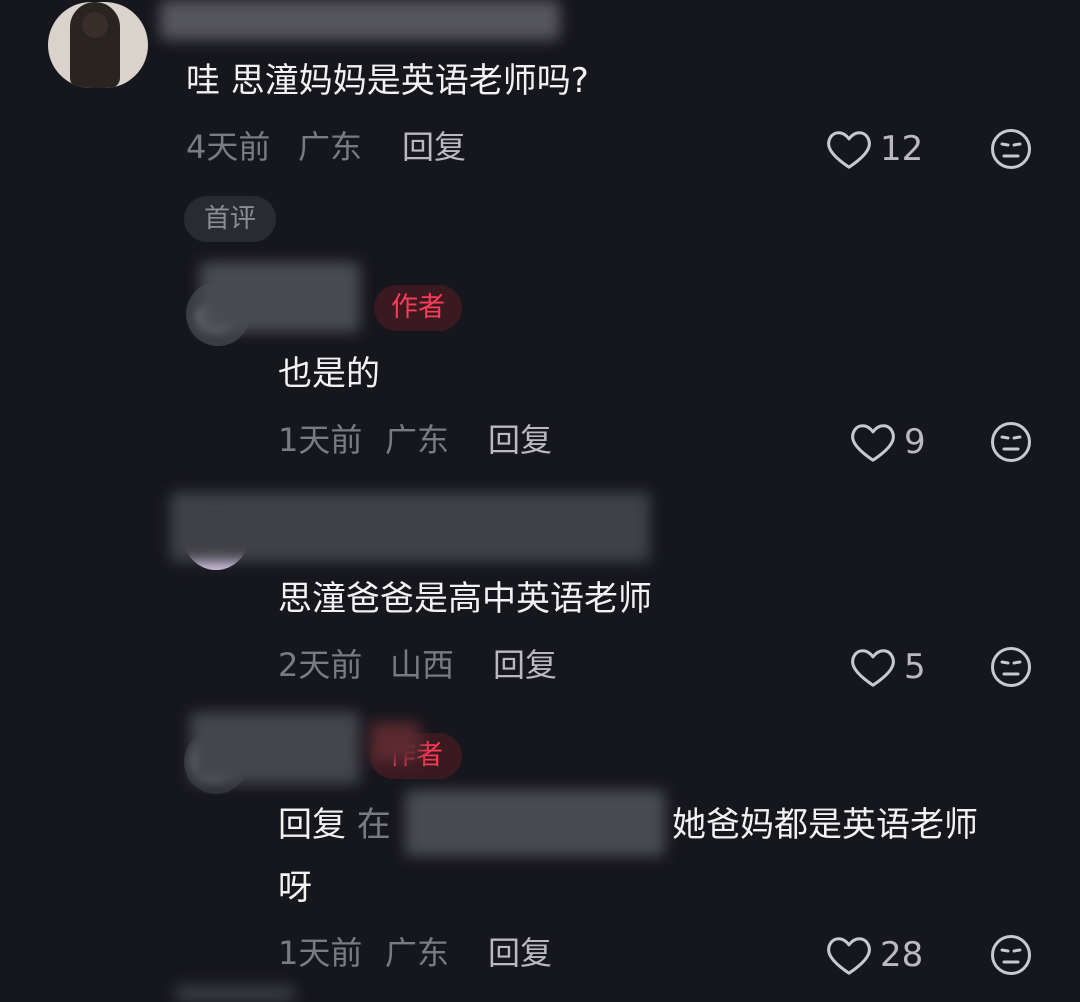 This screenshot has width=1080, height=1002. I want to click on comment-text: 思潼爸爸是高中英语老师, so click(465, 599).